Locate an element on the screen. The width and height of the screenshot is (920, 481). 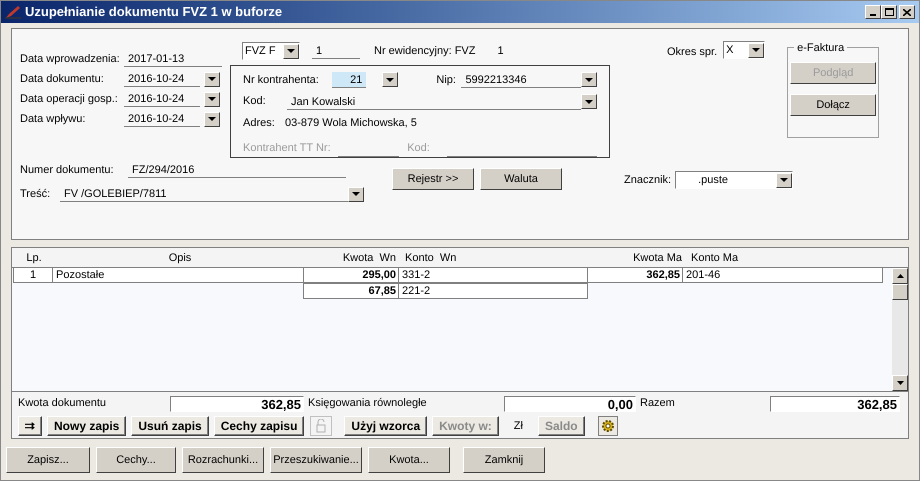
table-cell: 67,85 is located at coordinates (351, 290).